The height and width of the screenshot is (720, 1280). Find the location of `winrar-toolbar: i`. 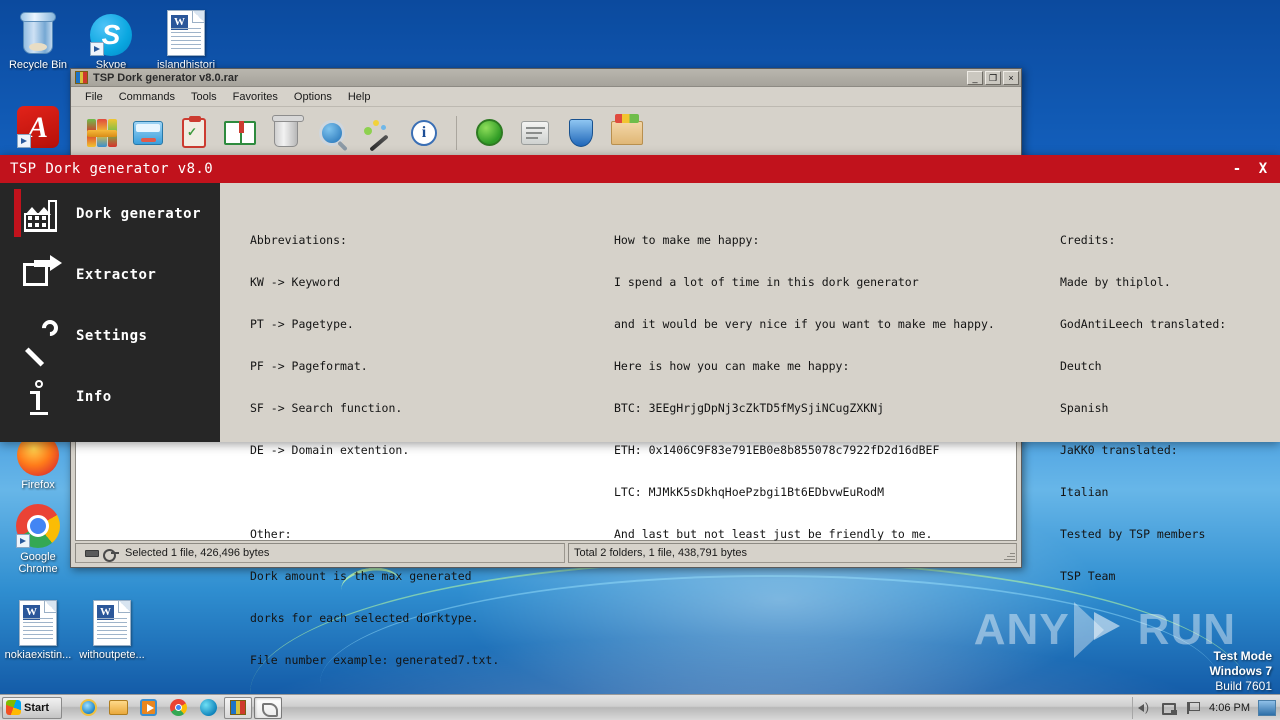

winrar-toolbar: i is located at coordinates (546, 133).